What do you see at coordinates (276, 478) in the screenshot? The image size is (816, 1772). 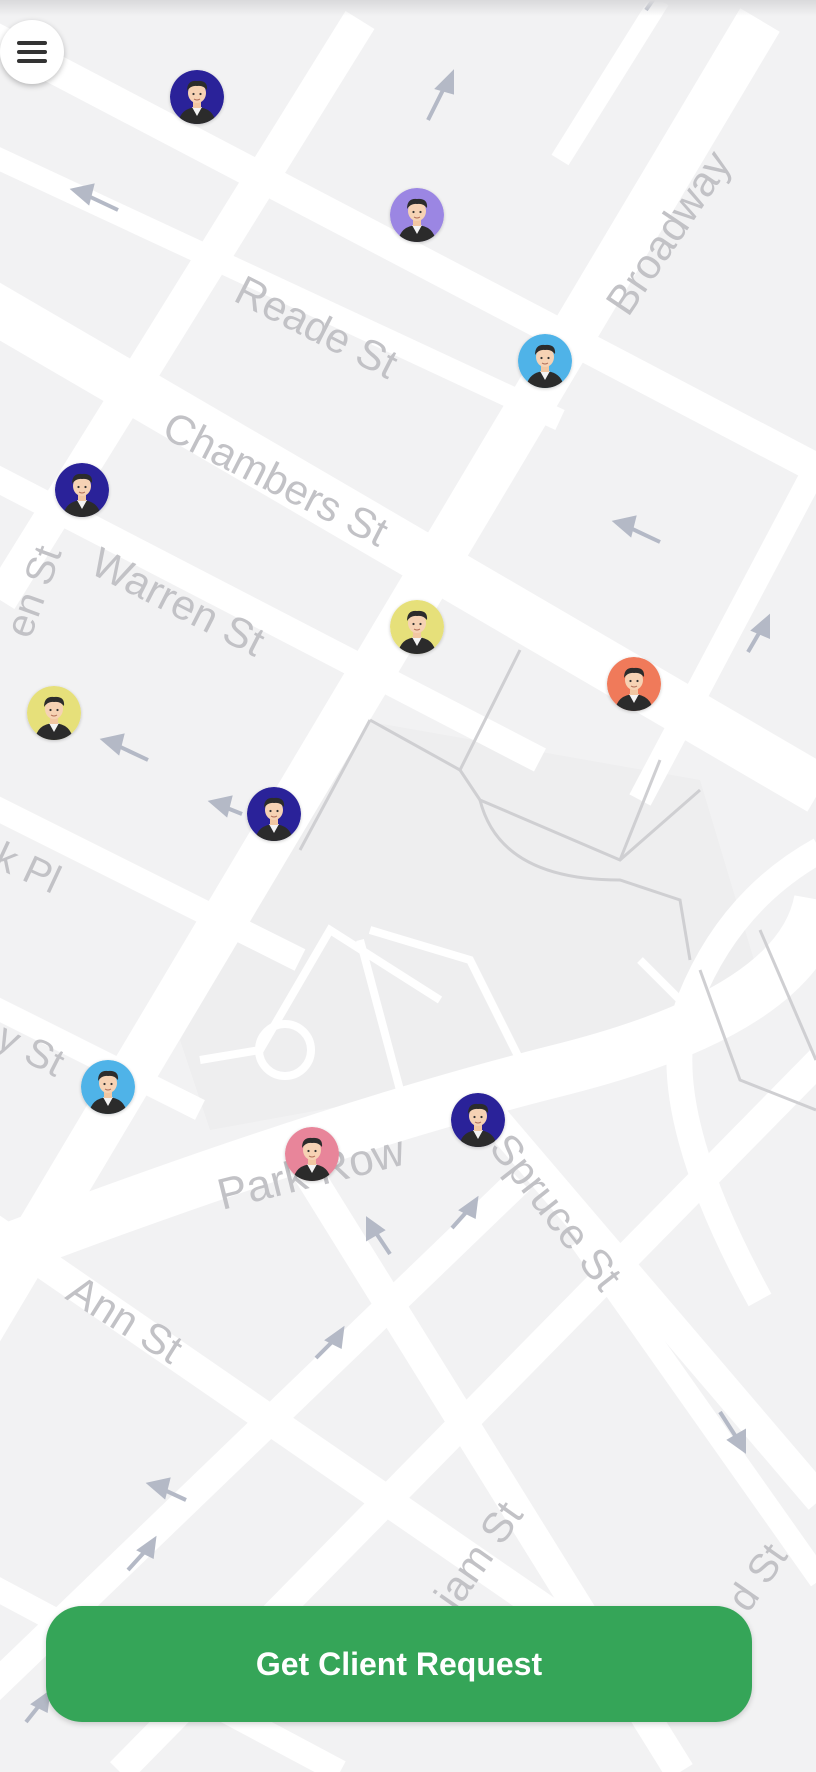 I see `street-label-chambers: Chambers St` at bounding box center [276, 478].